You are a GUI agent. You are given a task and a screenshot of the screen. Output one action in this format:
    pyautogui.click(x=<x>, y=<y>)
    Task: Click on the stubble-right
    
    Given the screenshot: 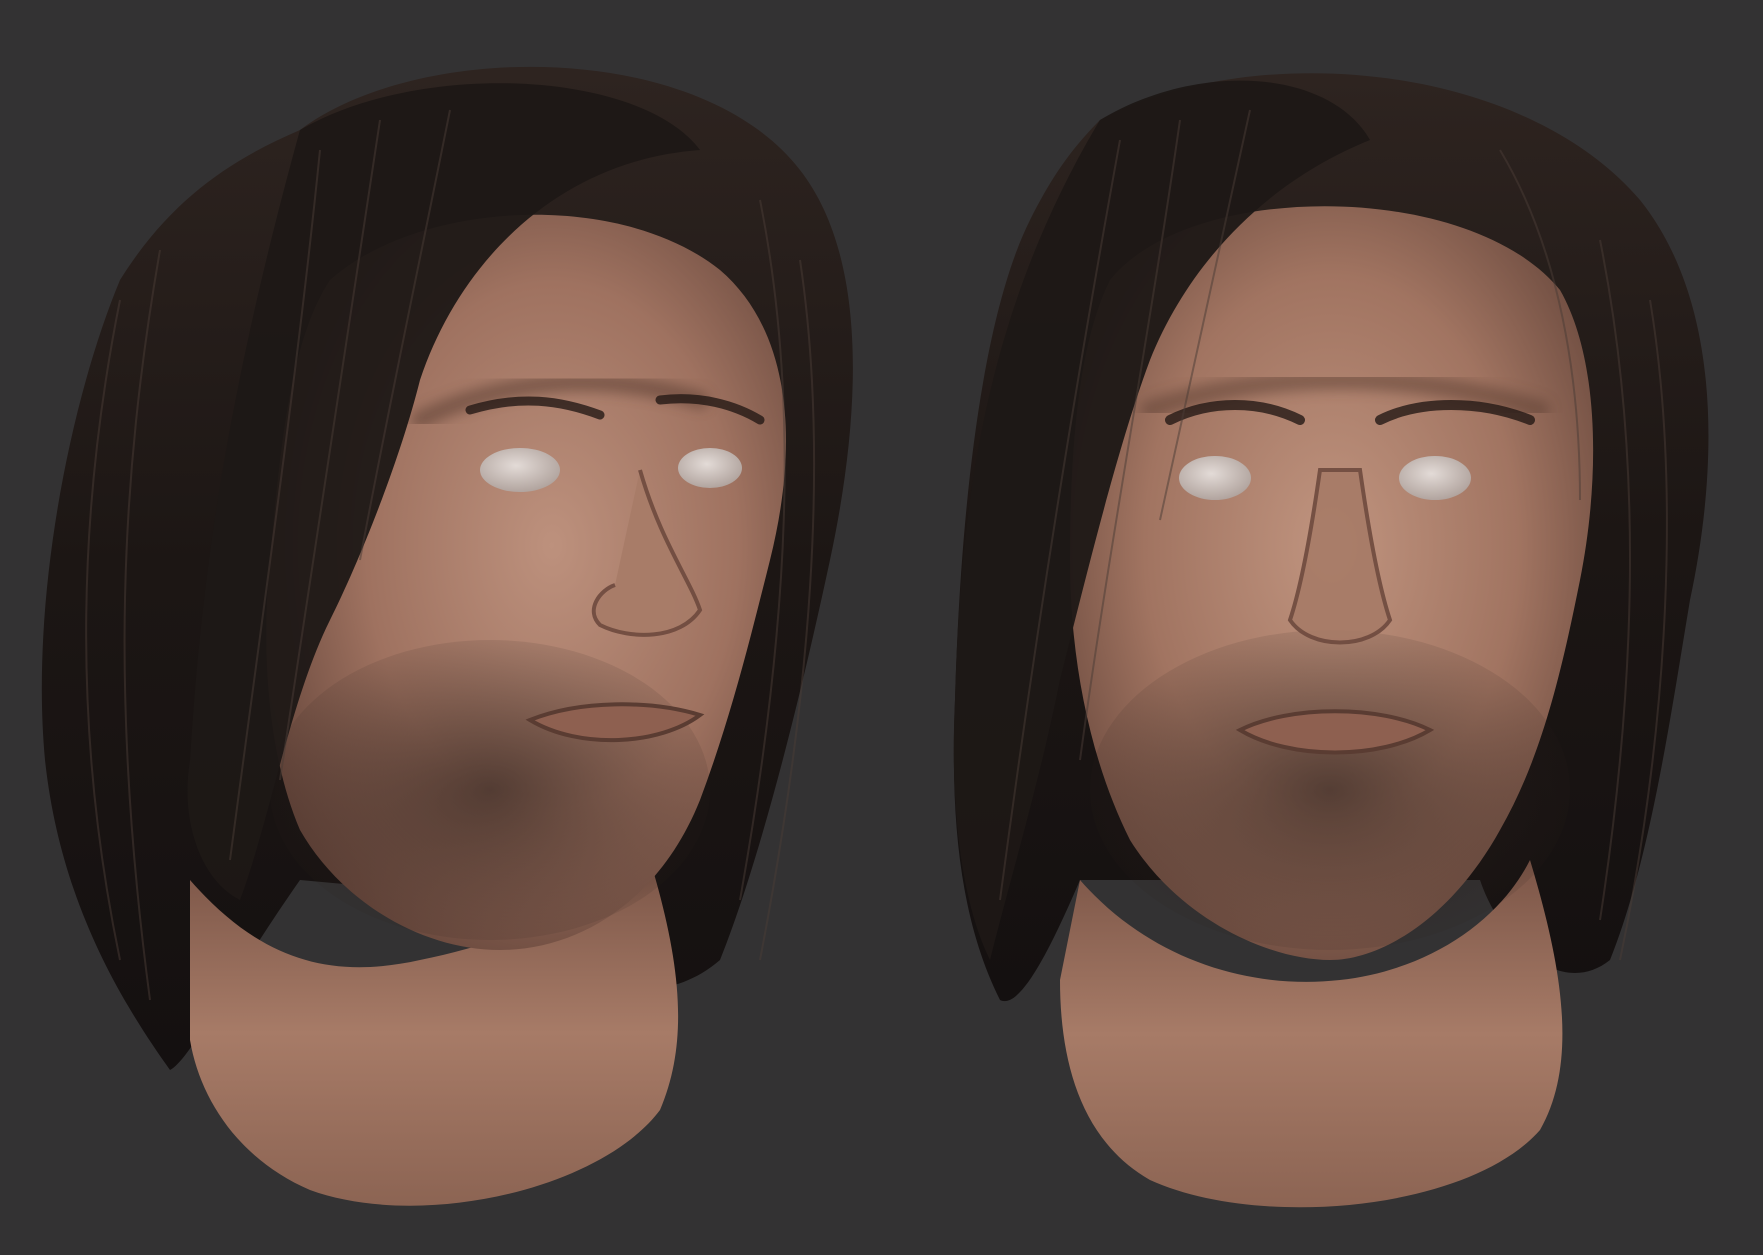 What is the action you would take?
    pyautogui.click(x=1330, y=790)
    